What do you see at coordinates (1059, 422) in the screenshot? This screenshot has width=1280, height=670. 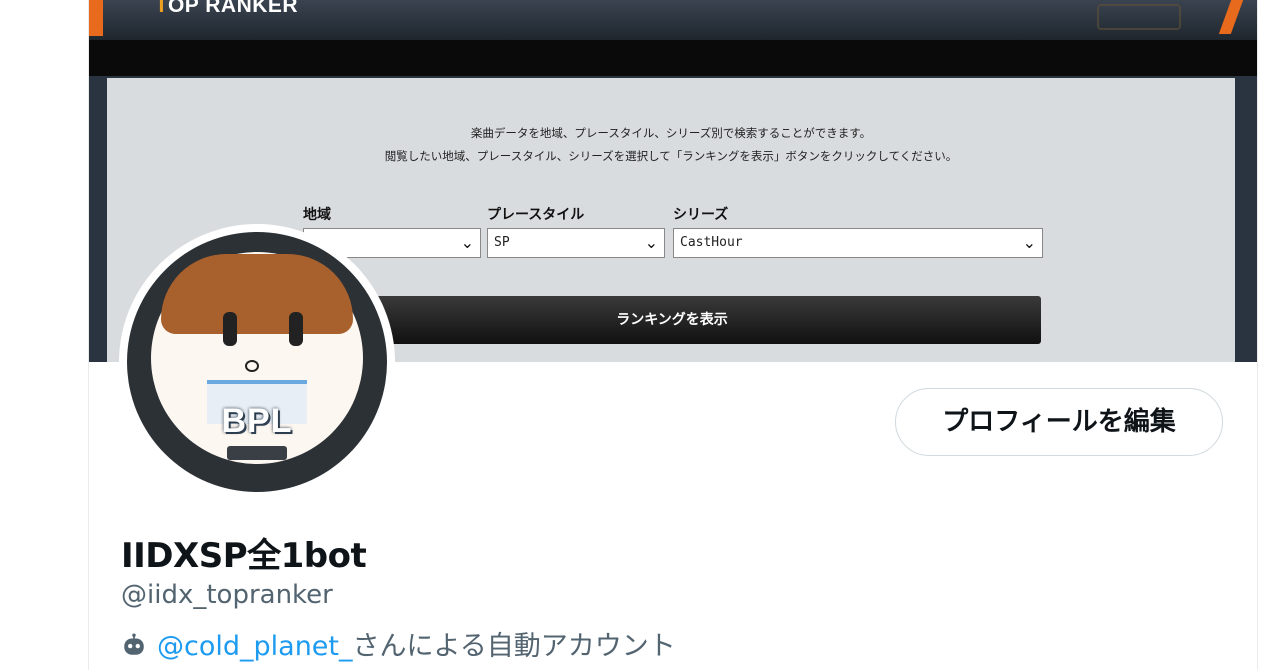 I see `edit-profile-button: プロフィールを編集` at bounding box center [1059, 422].